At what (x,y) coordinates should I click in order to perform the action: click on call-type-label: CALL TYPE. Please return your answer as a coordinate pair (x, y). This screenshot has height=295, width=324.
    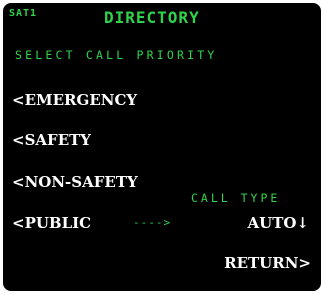
    Looking at the image, I should click on (236, 198).